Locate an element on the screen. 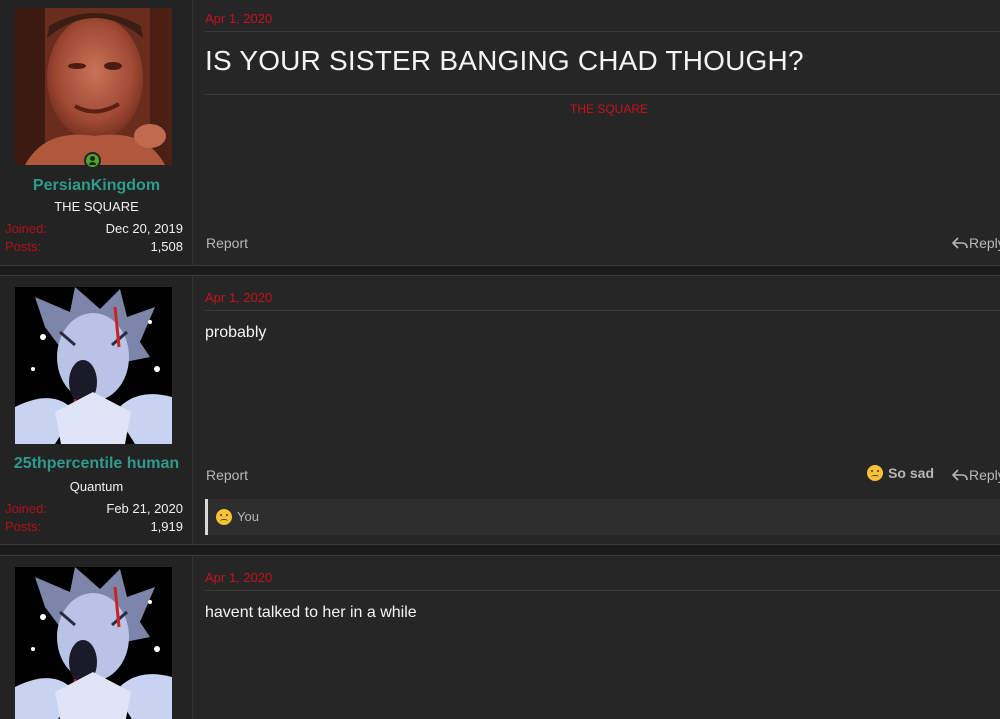 This screenshot has width=1000, height=719. username: PersianKingdom is located at coordinates (96, 186).